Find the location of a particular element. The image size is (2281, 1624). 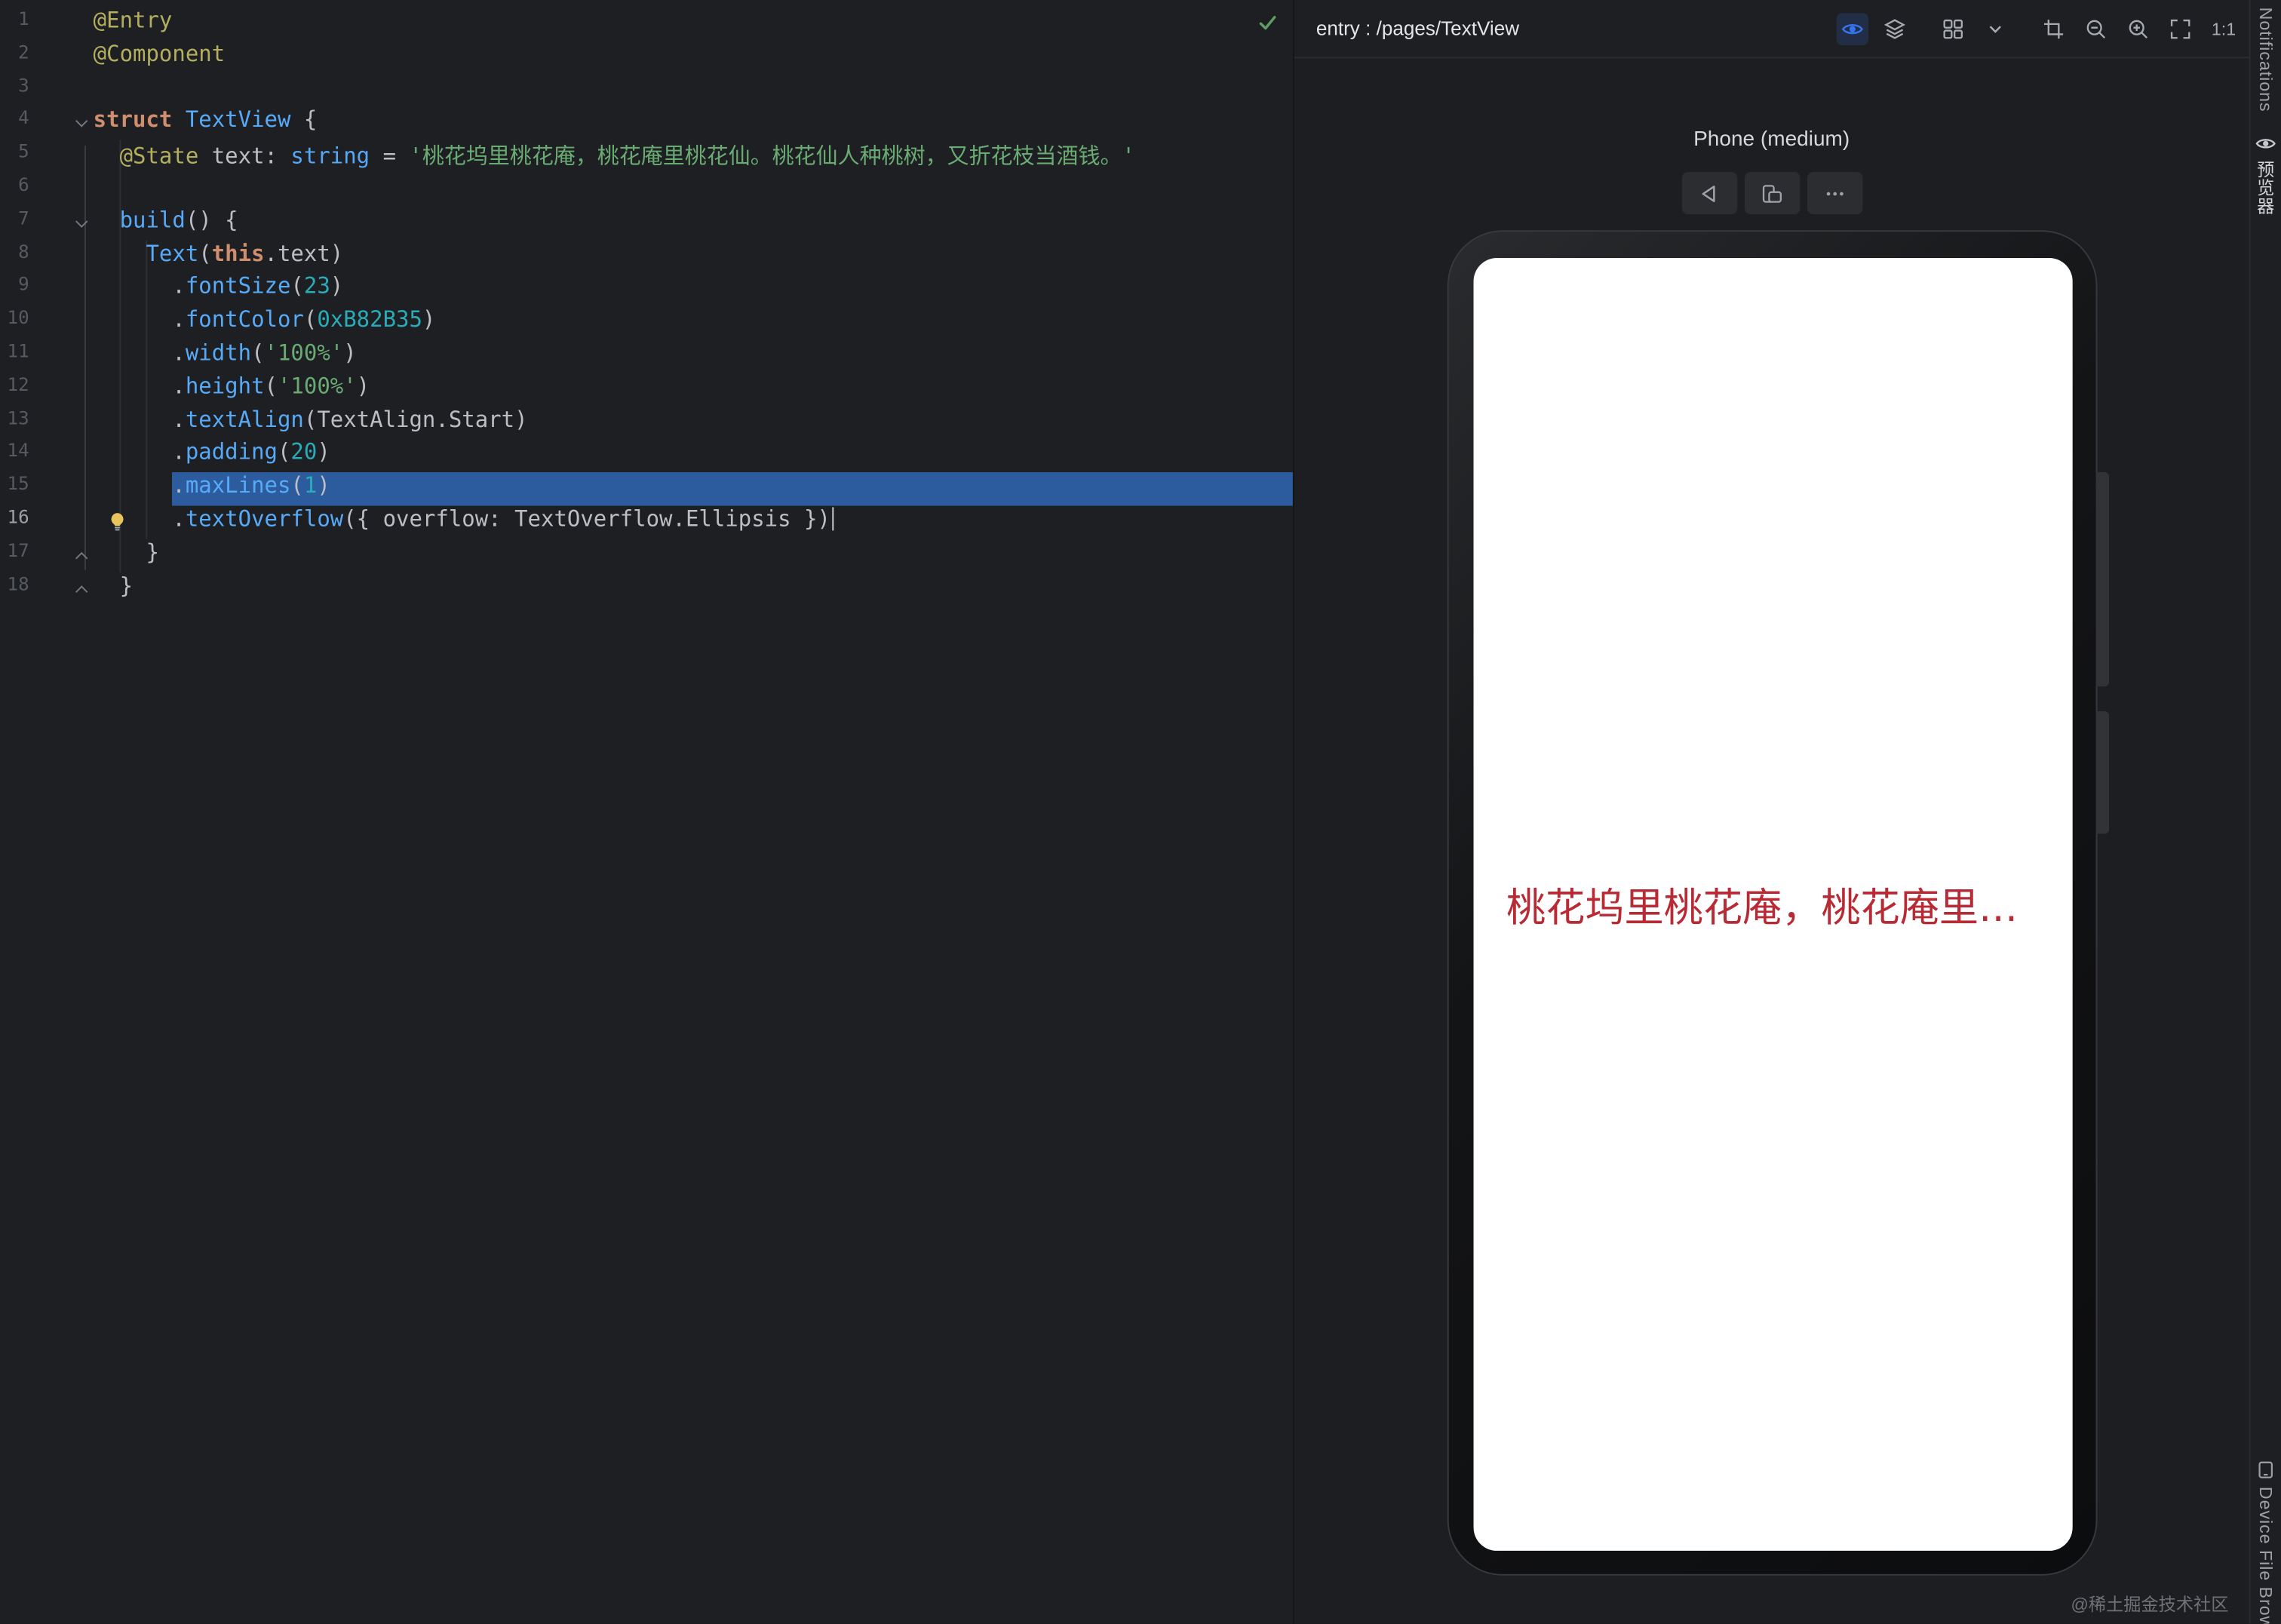

fit-screen-button is located at coordinates (2181, 28).